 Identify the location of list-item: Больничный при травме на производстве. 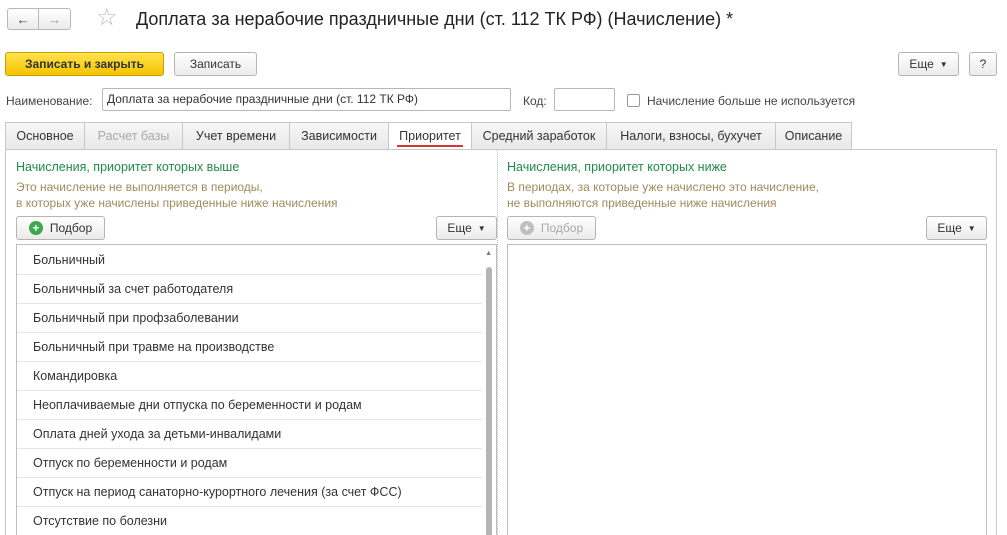
(249, 347).